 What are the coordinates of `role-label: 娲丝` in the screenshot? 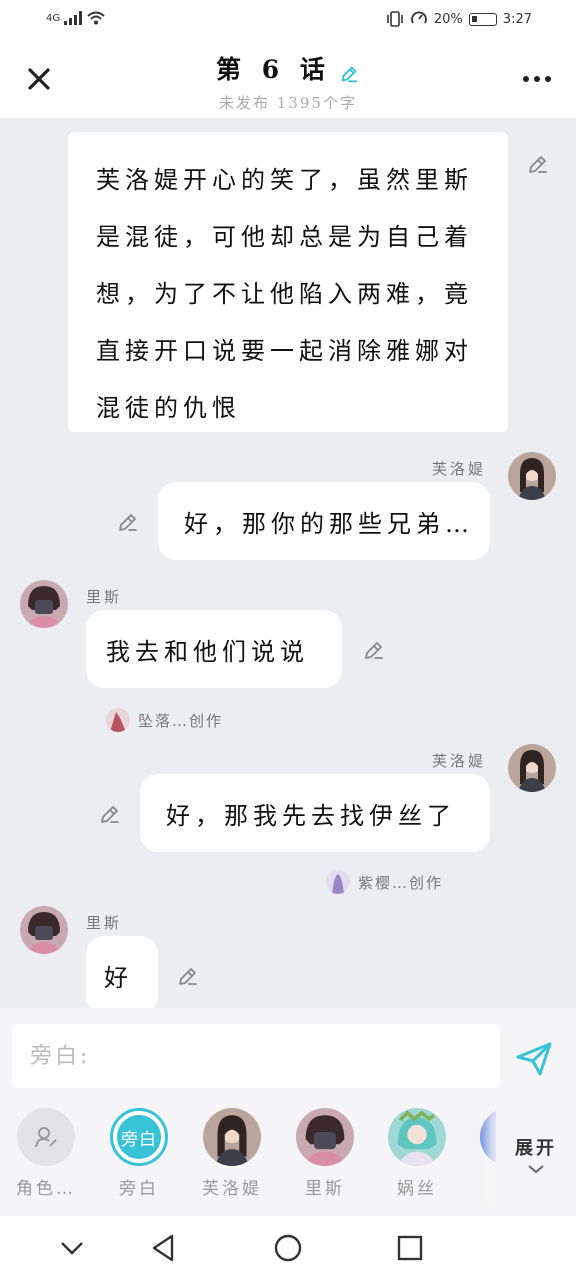 It's located at (417, 1189).